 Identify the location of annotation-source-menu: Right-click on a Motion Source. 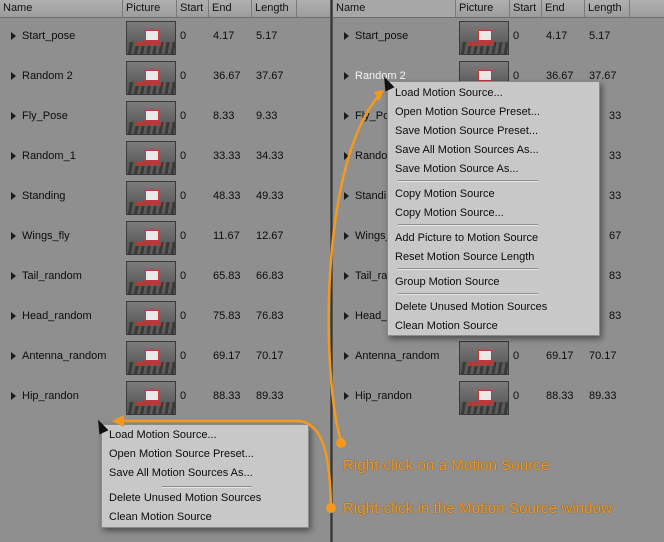
(446, 465).